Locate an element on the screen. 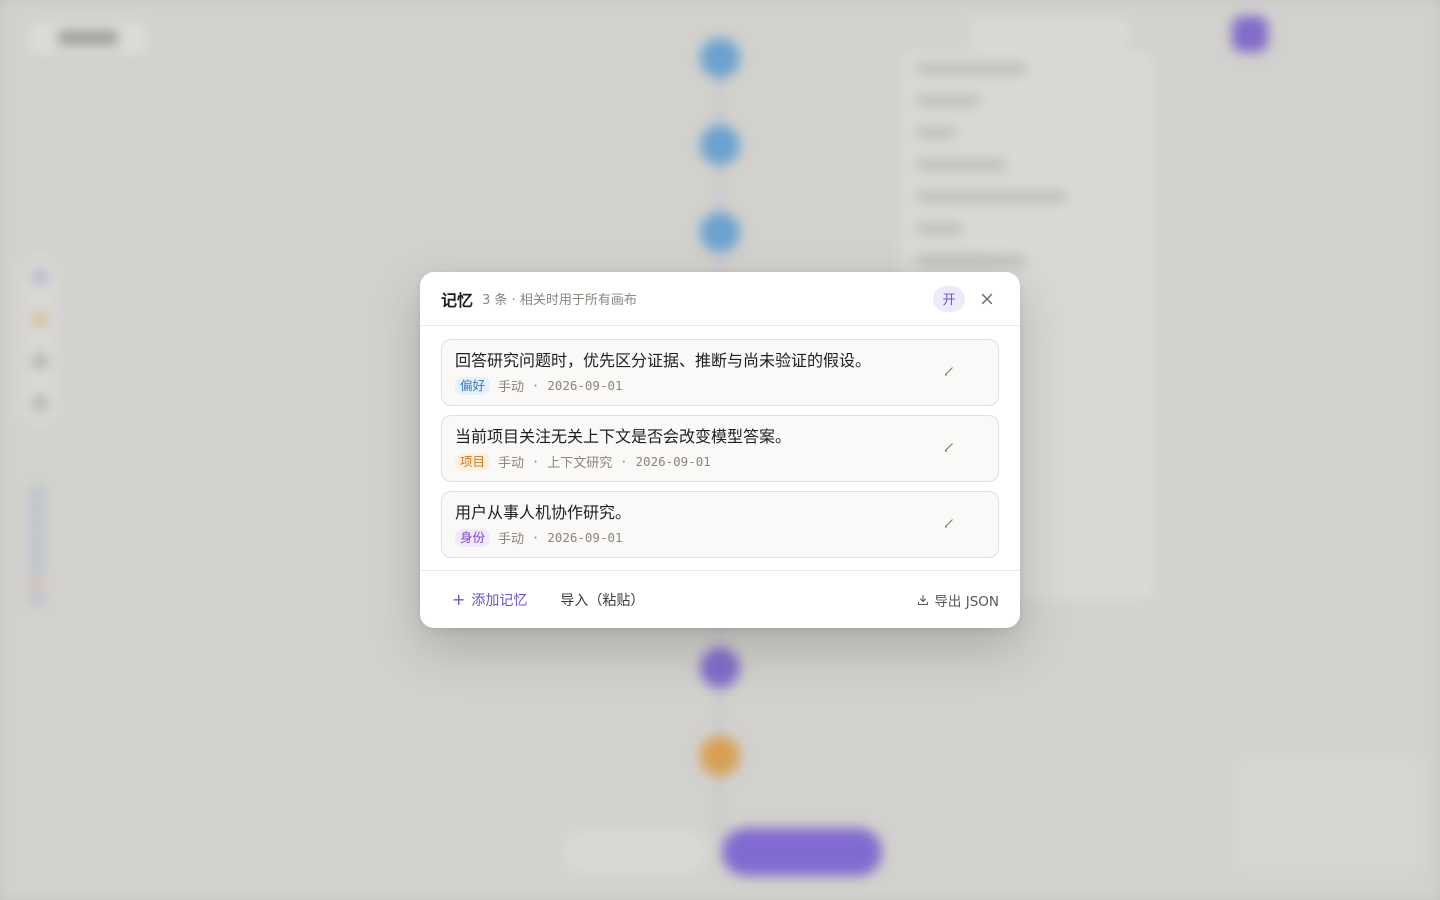  dialog-title: 记忆 is located at coordinates (457, 300).